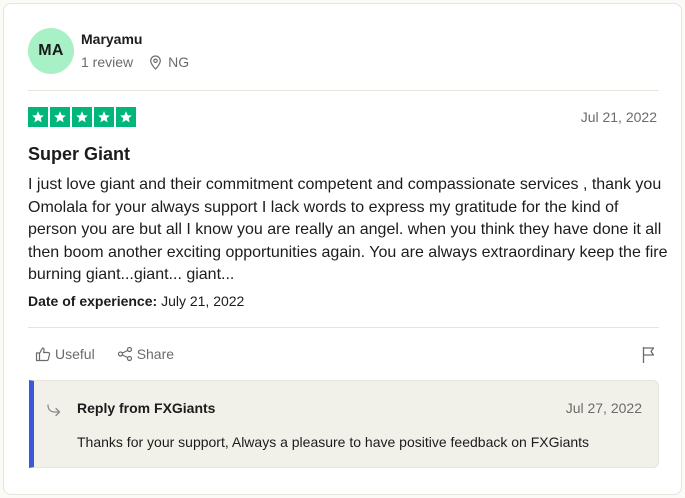 The width and height of the screenshot is (685, 498). Describe the element at coordinates (618, 117) in the screenshot. I see `review-date: Jul 21, 2022` at that location.